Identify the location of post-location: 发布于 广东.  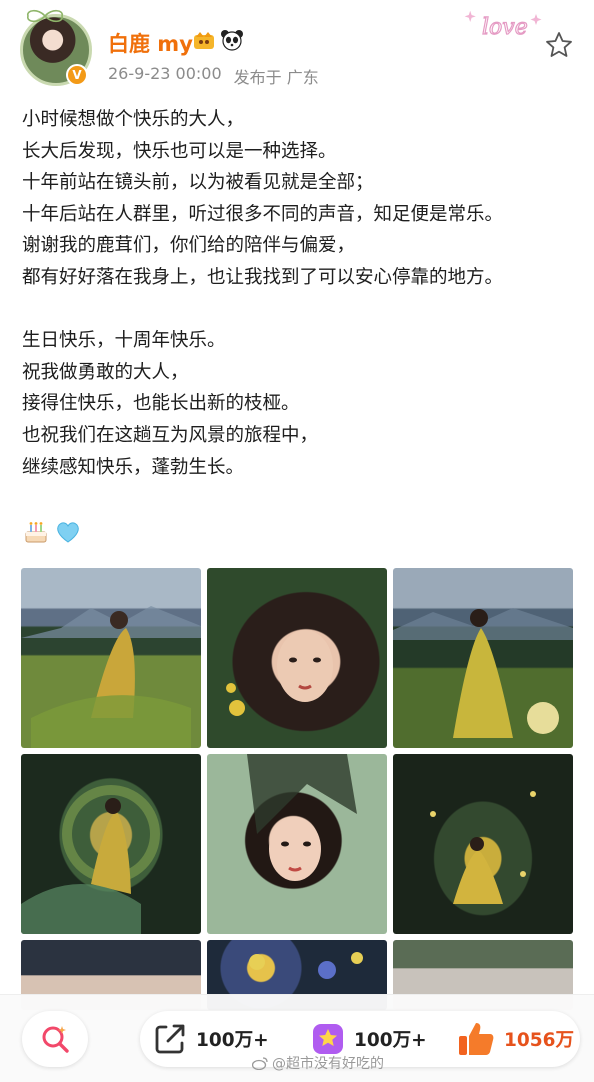
(276, 77).